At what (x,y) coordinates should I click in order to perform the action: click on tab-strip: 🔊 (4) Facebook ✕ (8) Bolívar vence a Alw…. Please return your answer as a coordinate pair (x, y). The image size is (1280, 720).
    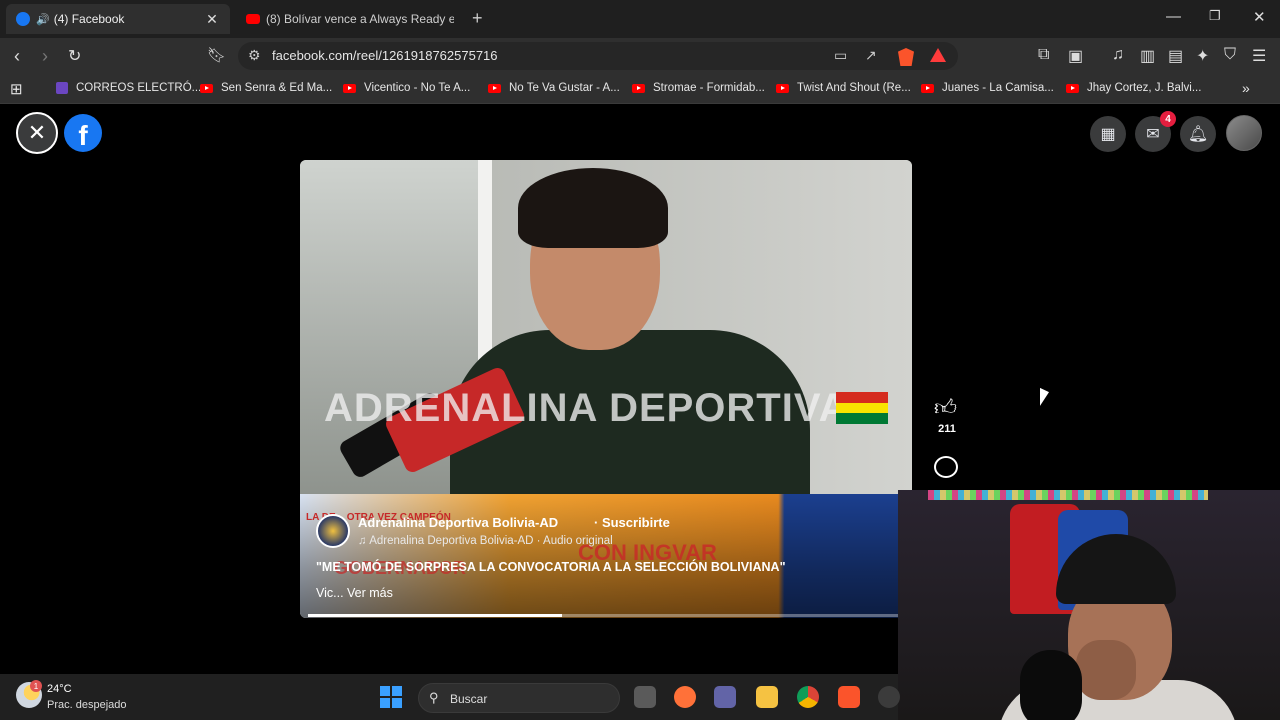
    Looking at the image, I should click on (640, 19).